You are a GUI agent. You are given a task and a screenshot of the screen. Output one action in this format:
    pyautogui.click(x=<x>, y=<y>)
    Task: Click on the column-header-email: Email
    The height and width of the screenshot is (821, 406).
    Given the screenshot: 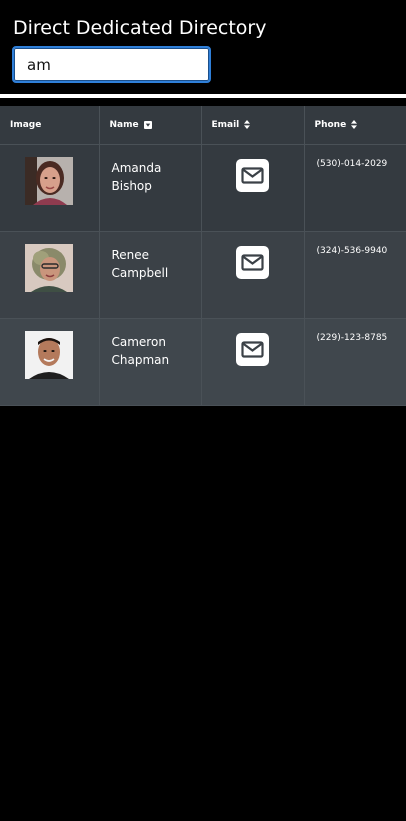 What is the action you would take?
    pyautogui.click(x=253, y=125)
    